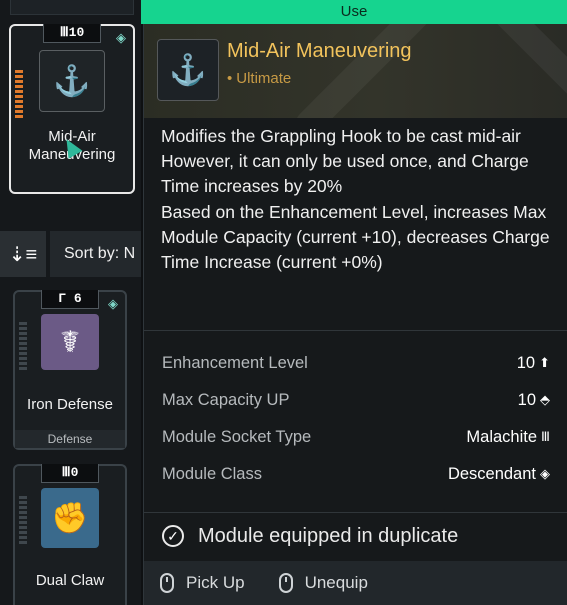  Describe the element at coordinates (356, 437) in the screenshot. I see `stat-module-socket-type: Module Socket Type Malachite Ⅲ` at that location.